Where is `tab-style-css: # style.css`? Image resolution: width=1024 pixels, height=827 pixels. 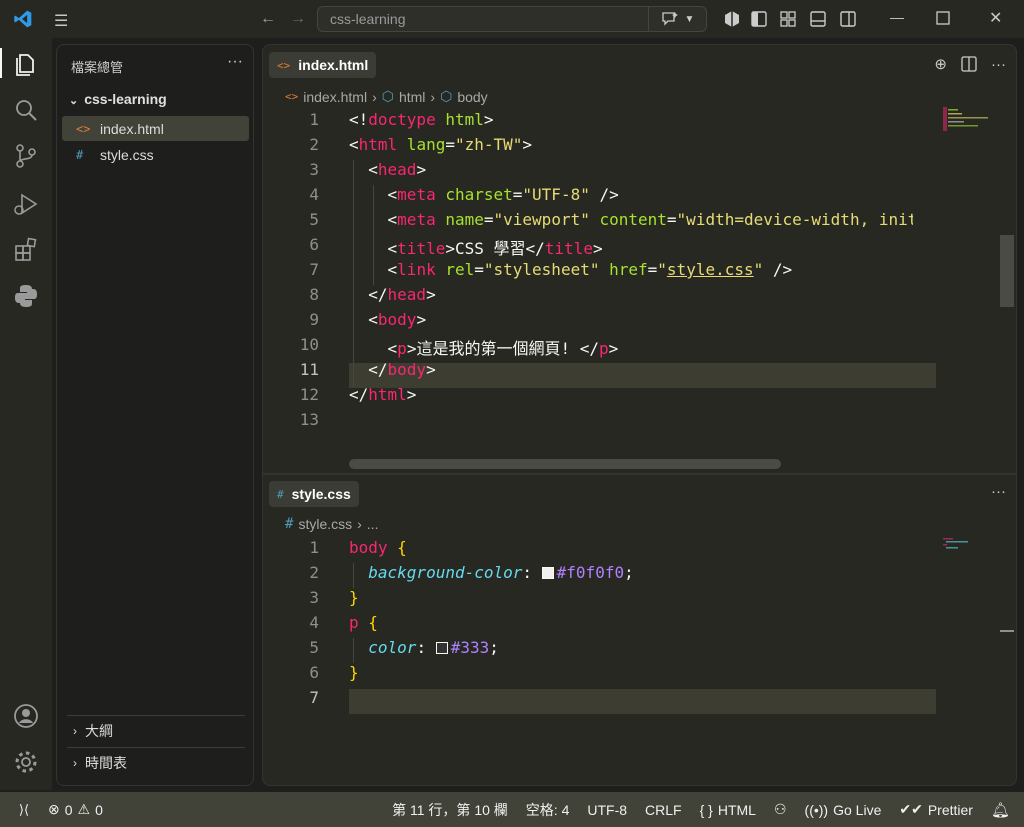
tab-style-css: # style.css is located at coordinates (314, 494).